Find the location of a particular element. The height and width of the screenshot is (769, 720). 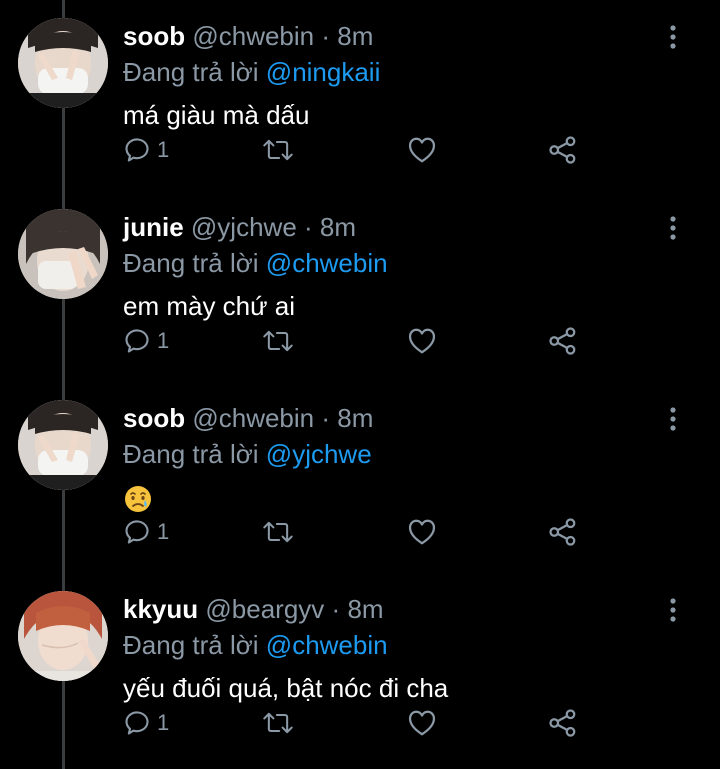

user-handle: @beargyv is located at coordinates (264, 609).